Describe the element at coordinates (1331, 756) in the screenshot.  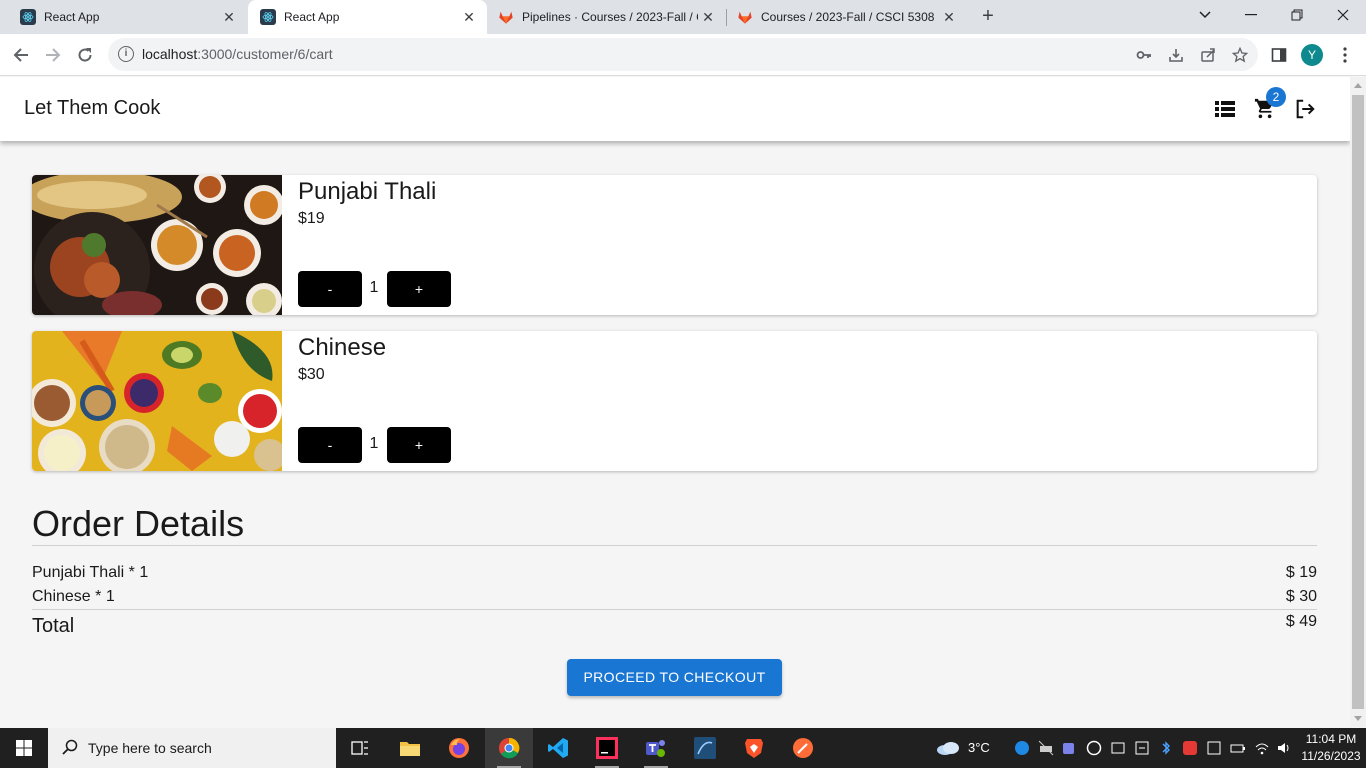
I see `clock-date: 11/26/2023` at that location.